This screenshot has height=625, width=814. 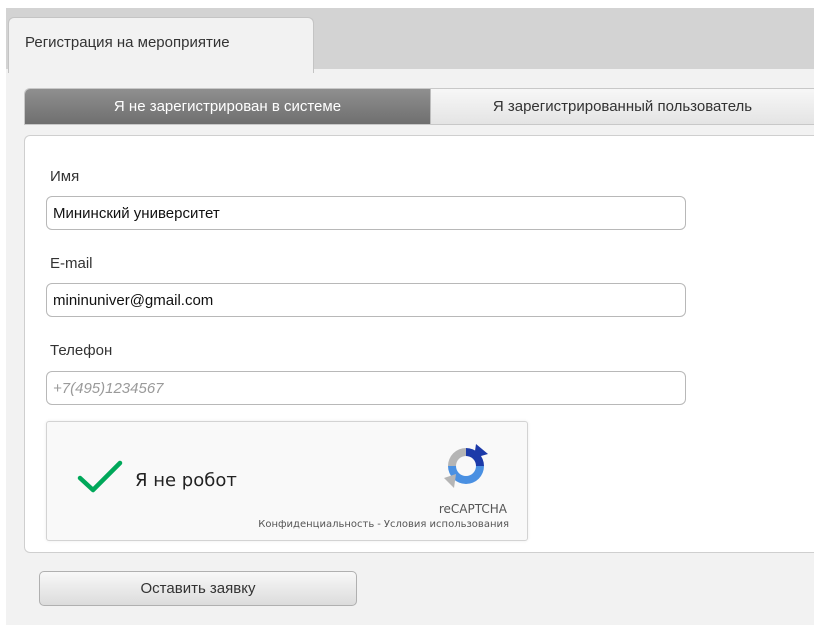 I want to click on recaptcha-brand: reCAPTCHA, so click(x=472, y=509).